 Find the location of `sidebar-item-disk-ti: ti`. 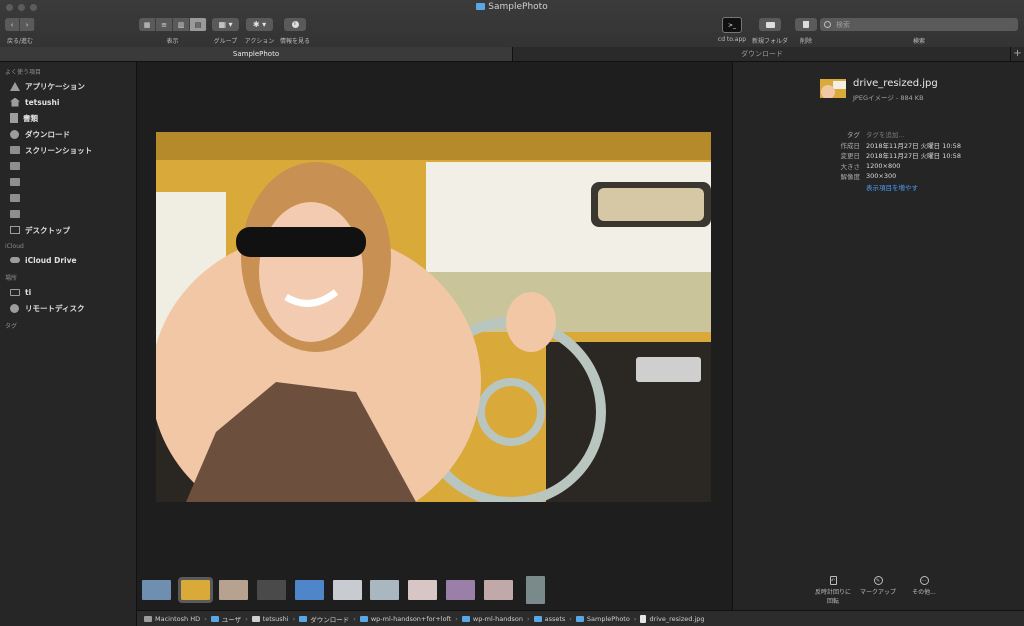

sidebar-item-disk-ti: ti is located at coordinates (68, 292).